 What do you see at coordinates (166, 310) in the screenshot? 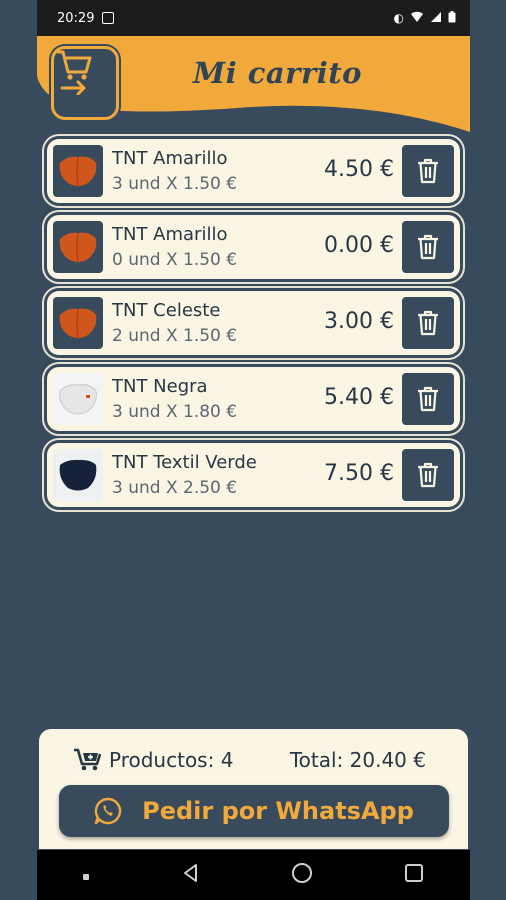
I see `item-name: TNT Celeste` at bounding box center [166, 310].